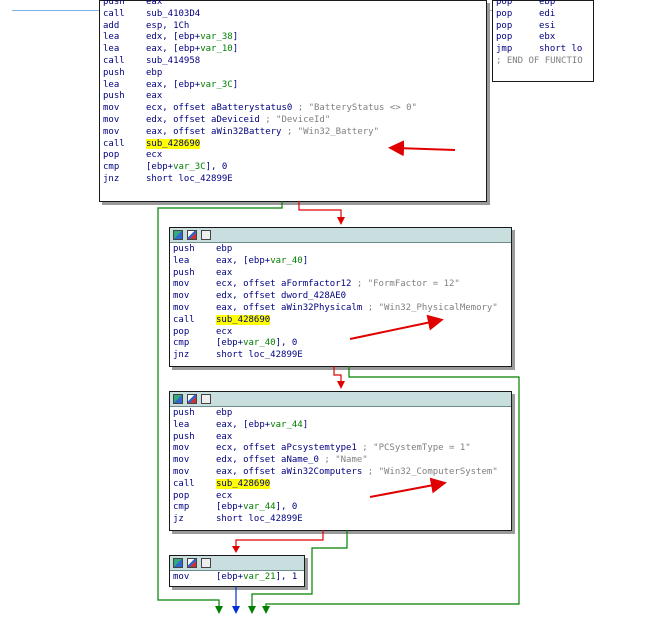  I want to click on instruction-row: cmp [ebp+var_40], 0, so click(340, 344).